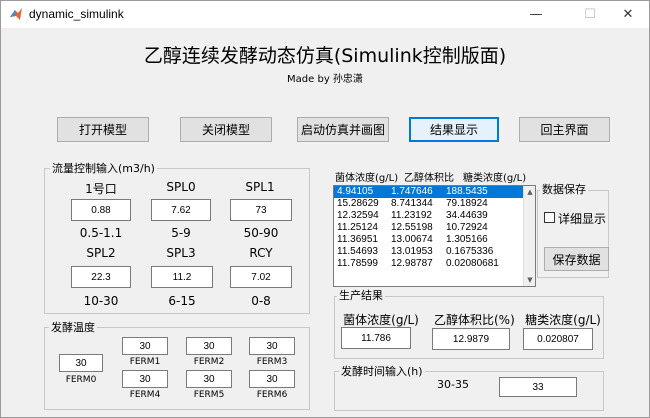  I want to click on detail-checkbox, so click(549, 217).